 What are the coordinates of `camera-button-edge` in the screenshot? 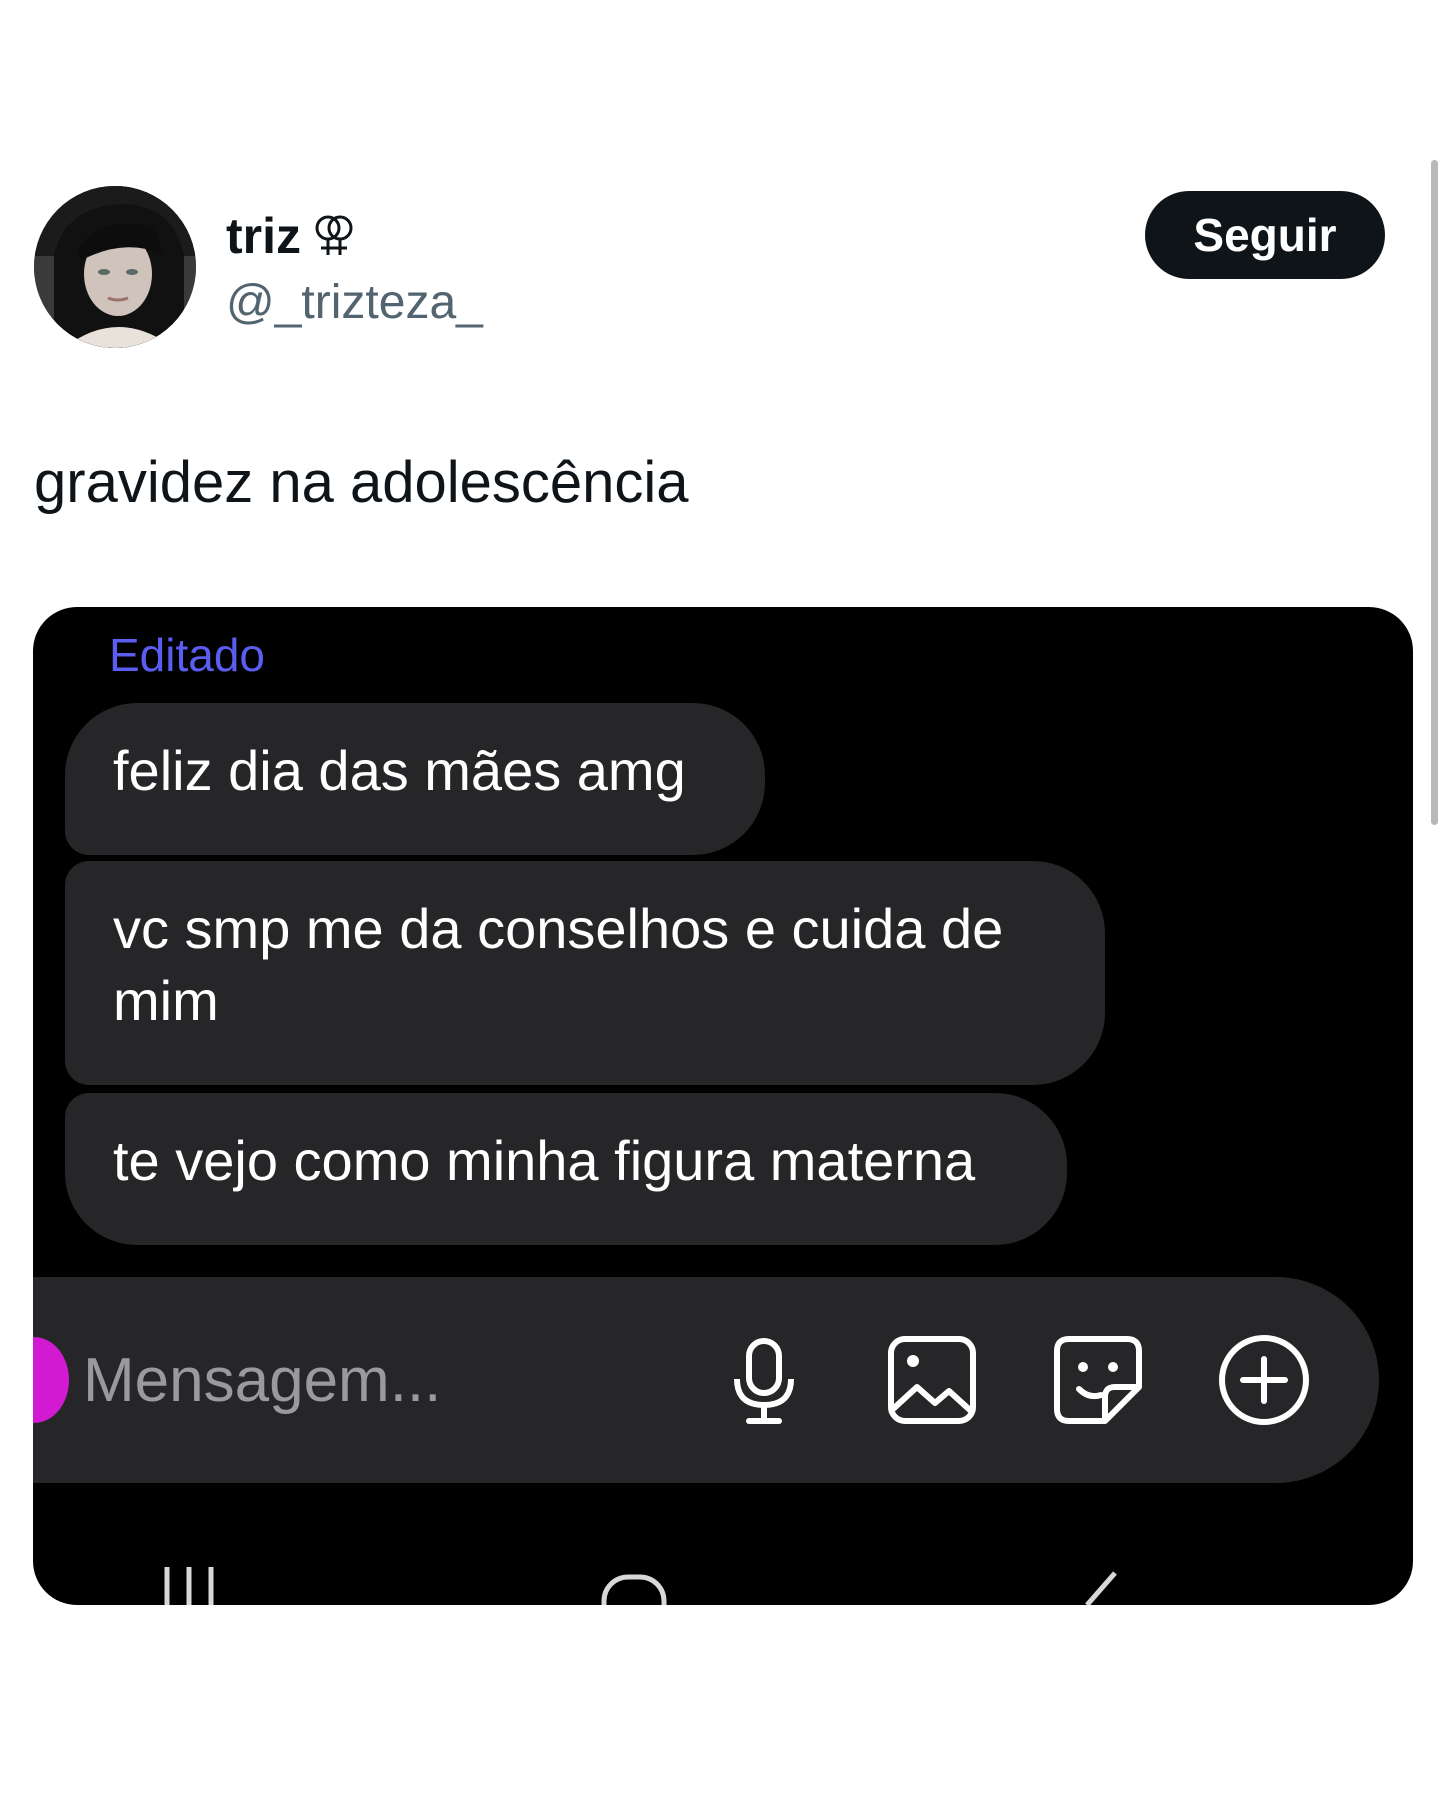 It's located at (51, 1380).